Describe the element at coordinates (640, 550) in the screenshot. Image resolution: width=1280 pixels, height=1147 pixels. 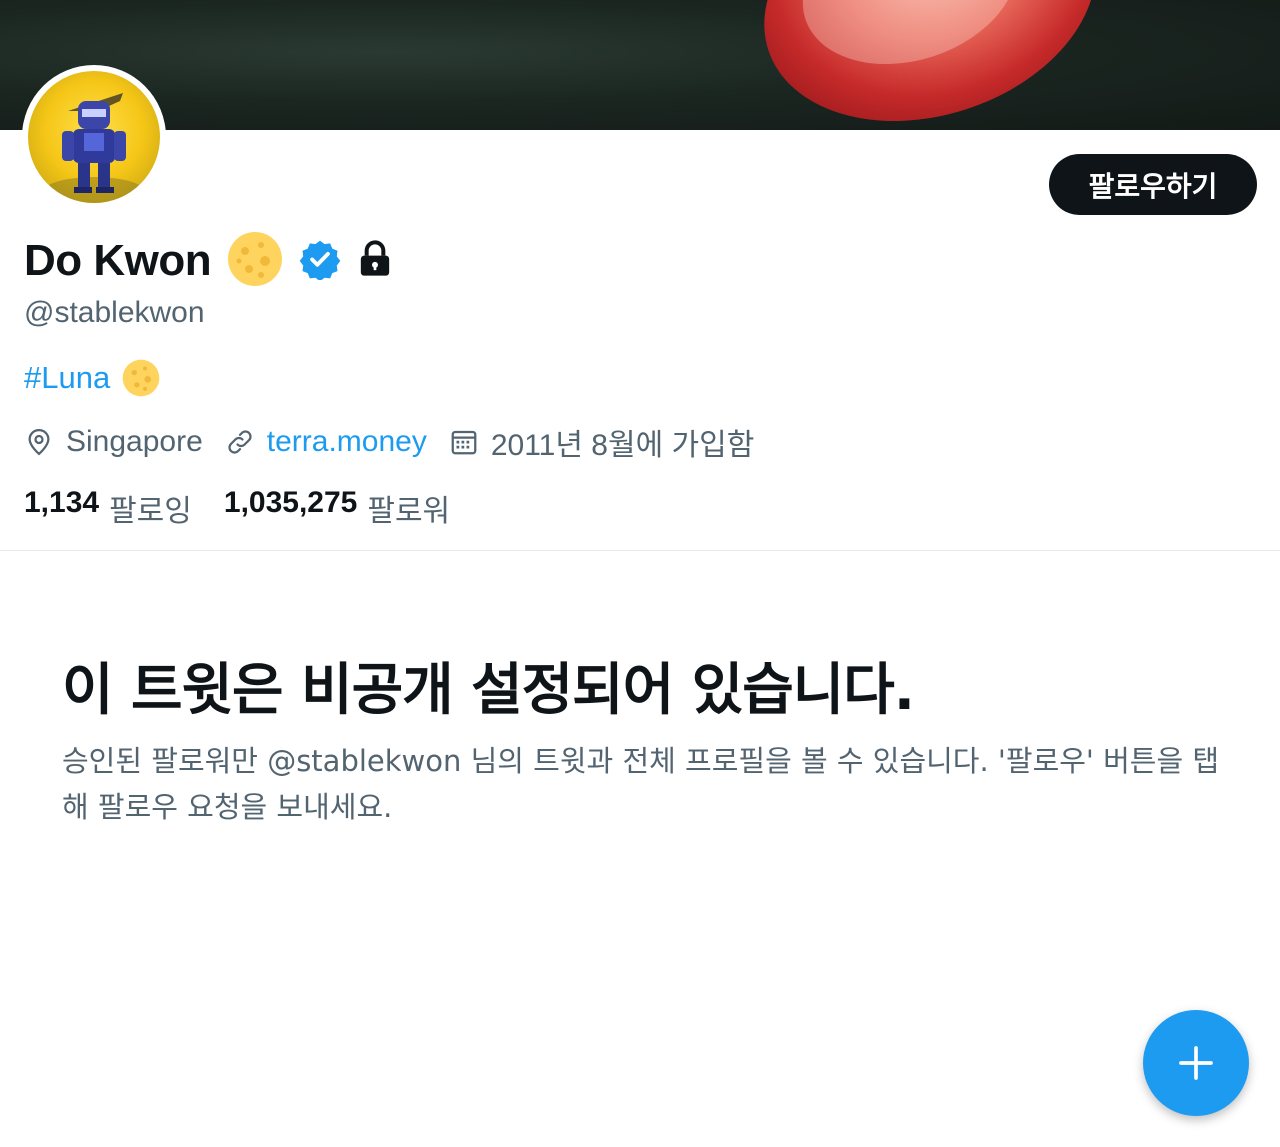
I see `divider` at that location.